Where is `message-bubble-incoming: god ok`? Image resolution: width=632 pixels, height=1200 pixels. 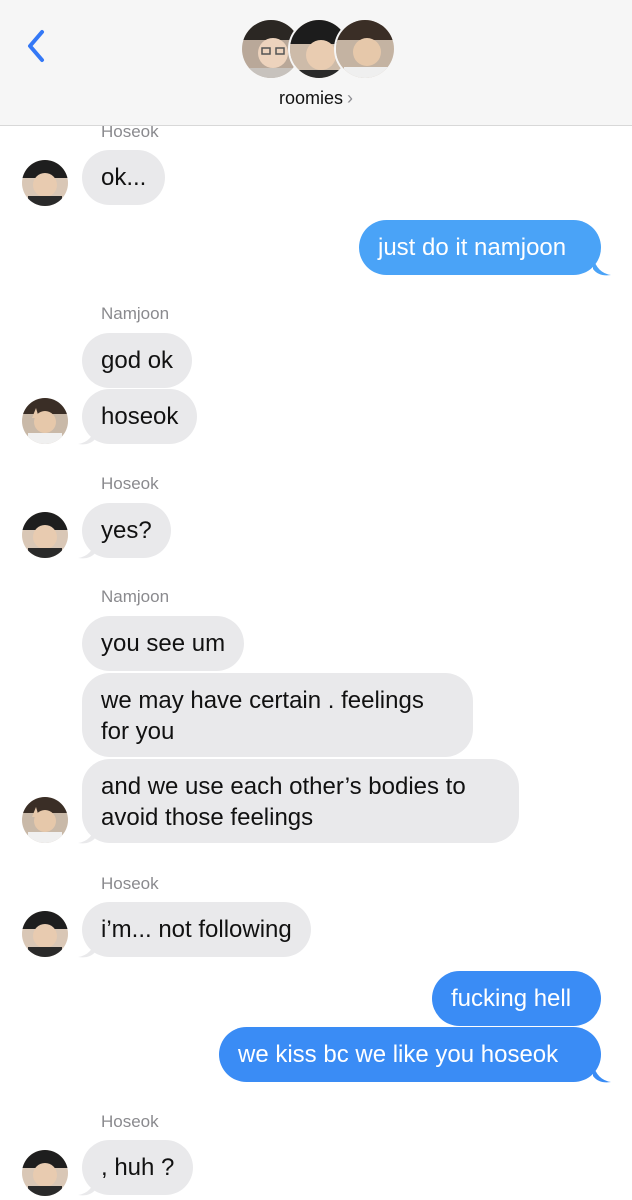
message-bubble-incoming: god ok is located at coordinates (137, 360).